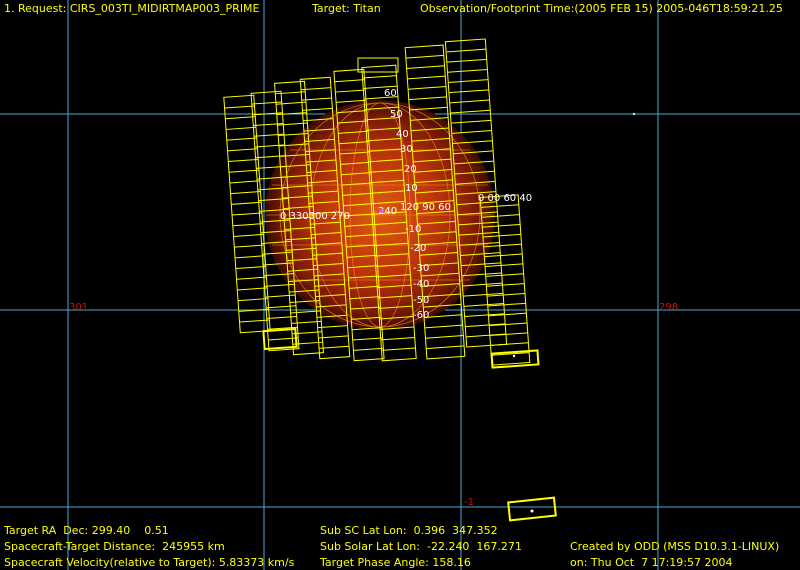 Image resolution: width=800 pixels, height=570 pixels. I want to click on lat-label: -50, so click(421, 300).